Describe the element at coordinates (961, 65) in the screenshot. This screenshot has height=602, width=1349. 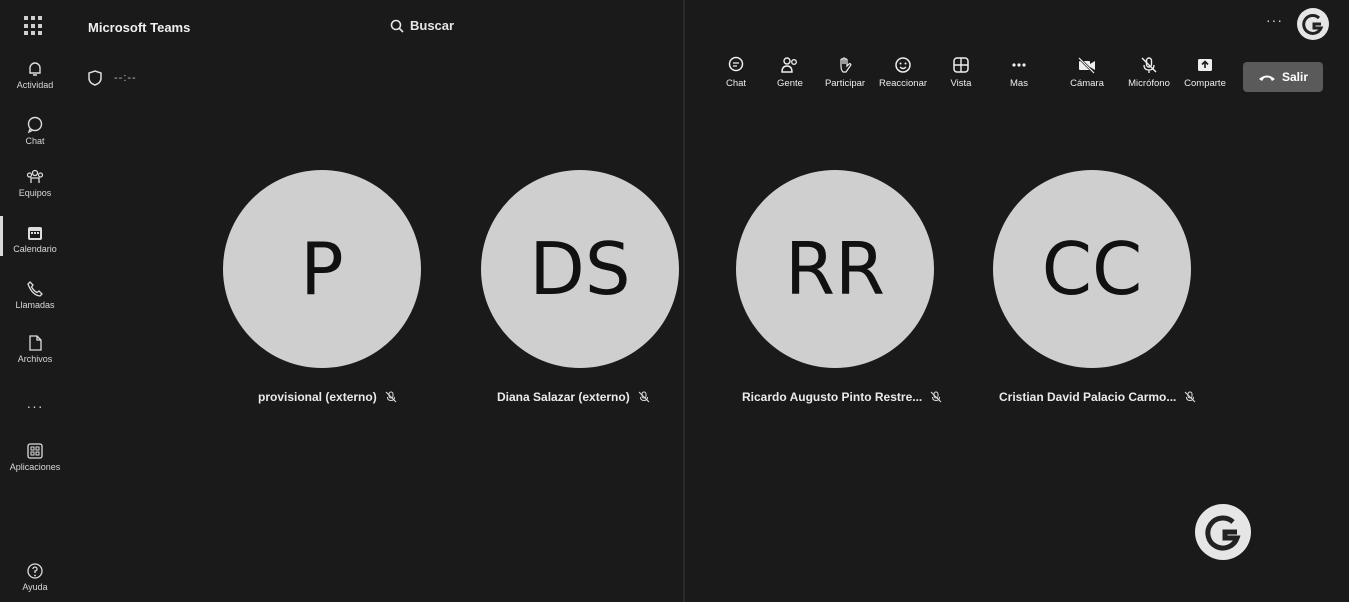
I see `grid-view-icon` at that location.